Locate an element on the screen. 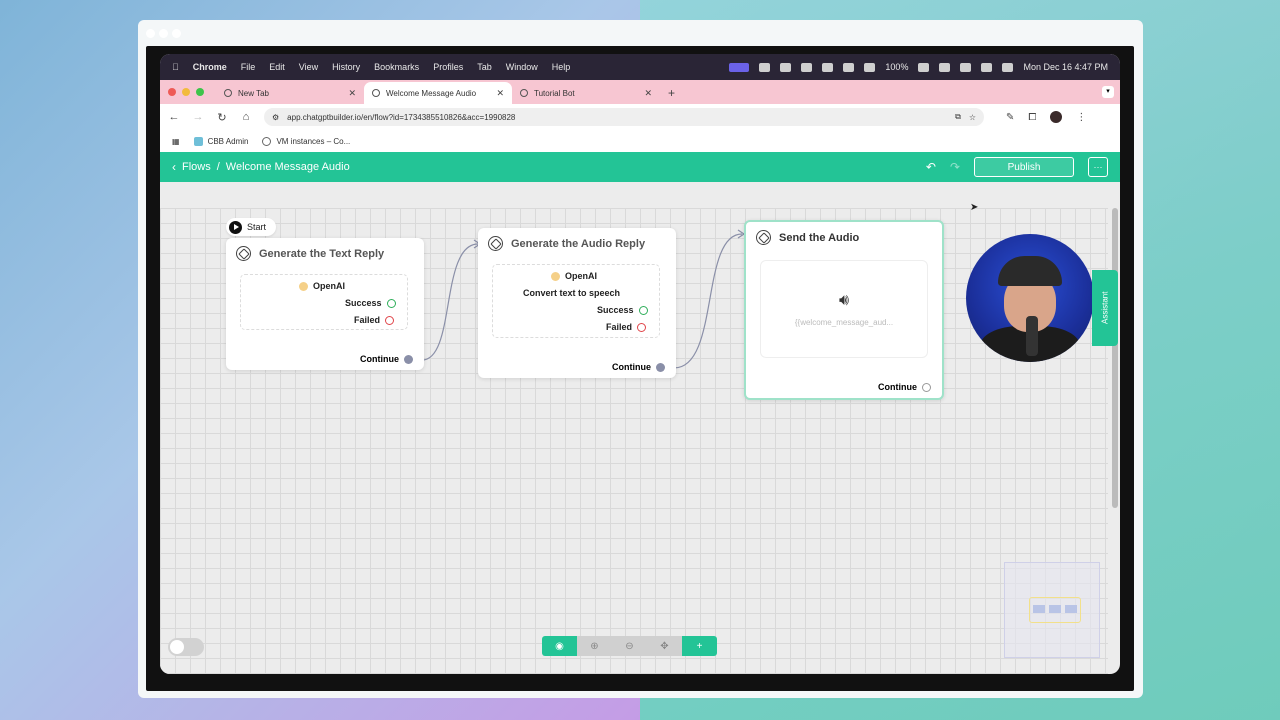  breadcrumb-flows: Flows is located at coordinates (196, 167).